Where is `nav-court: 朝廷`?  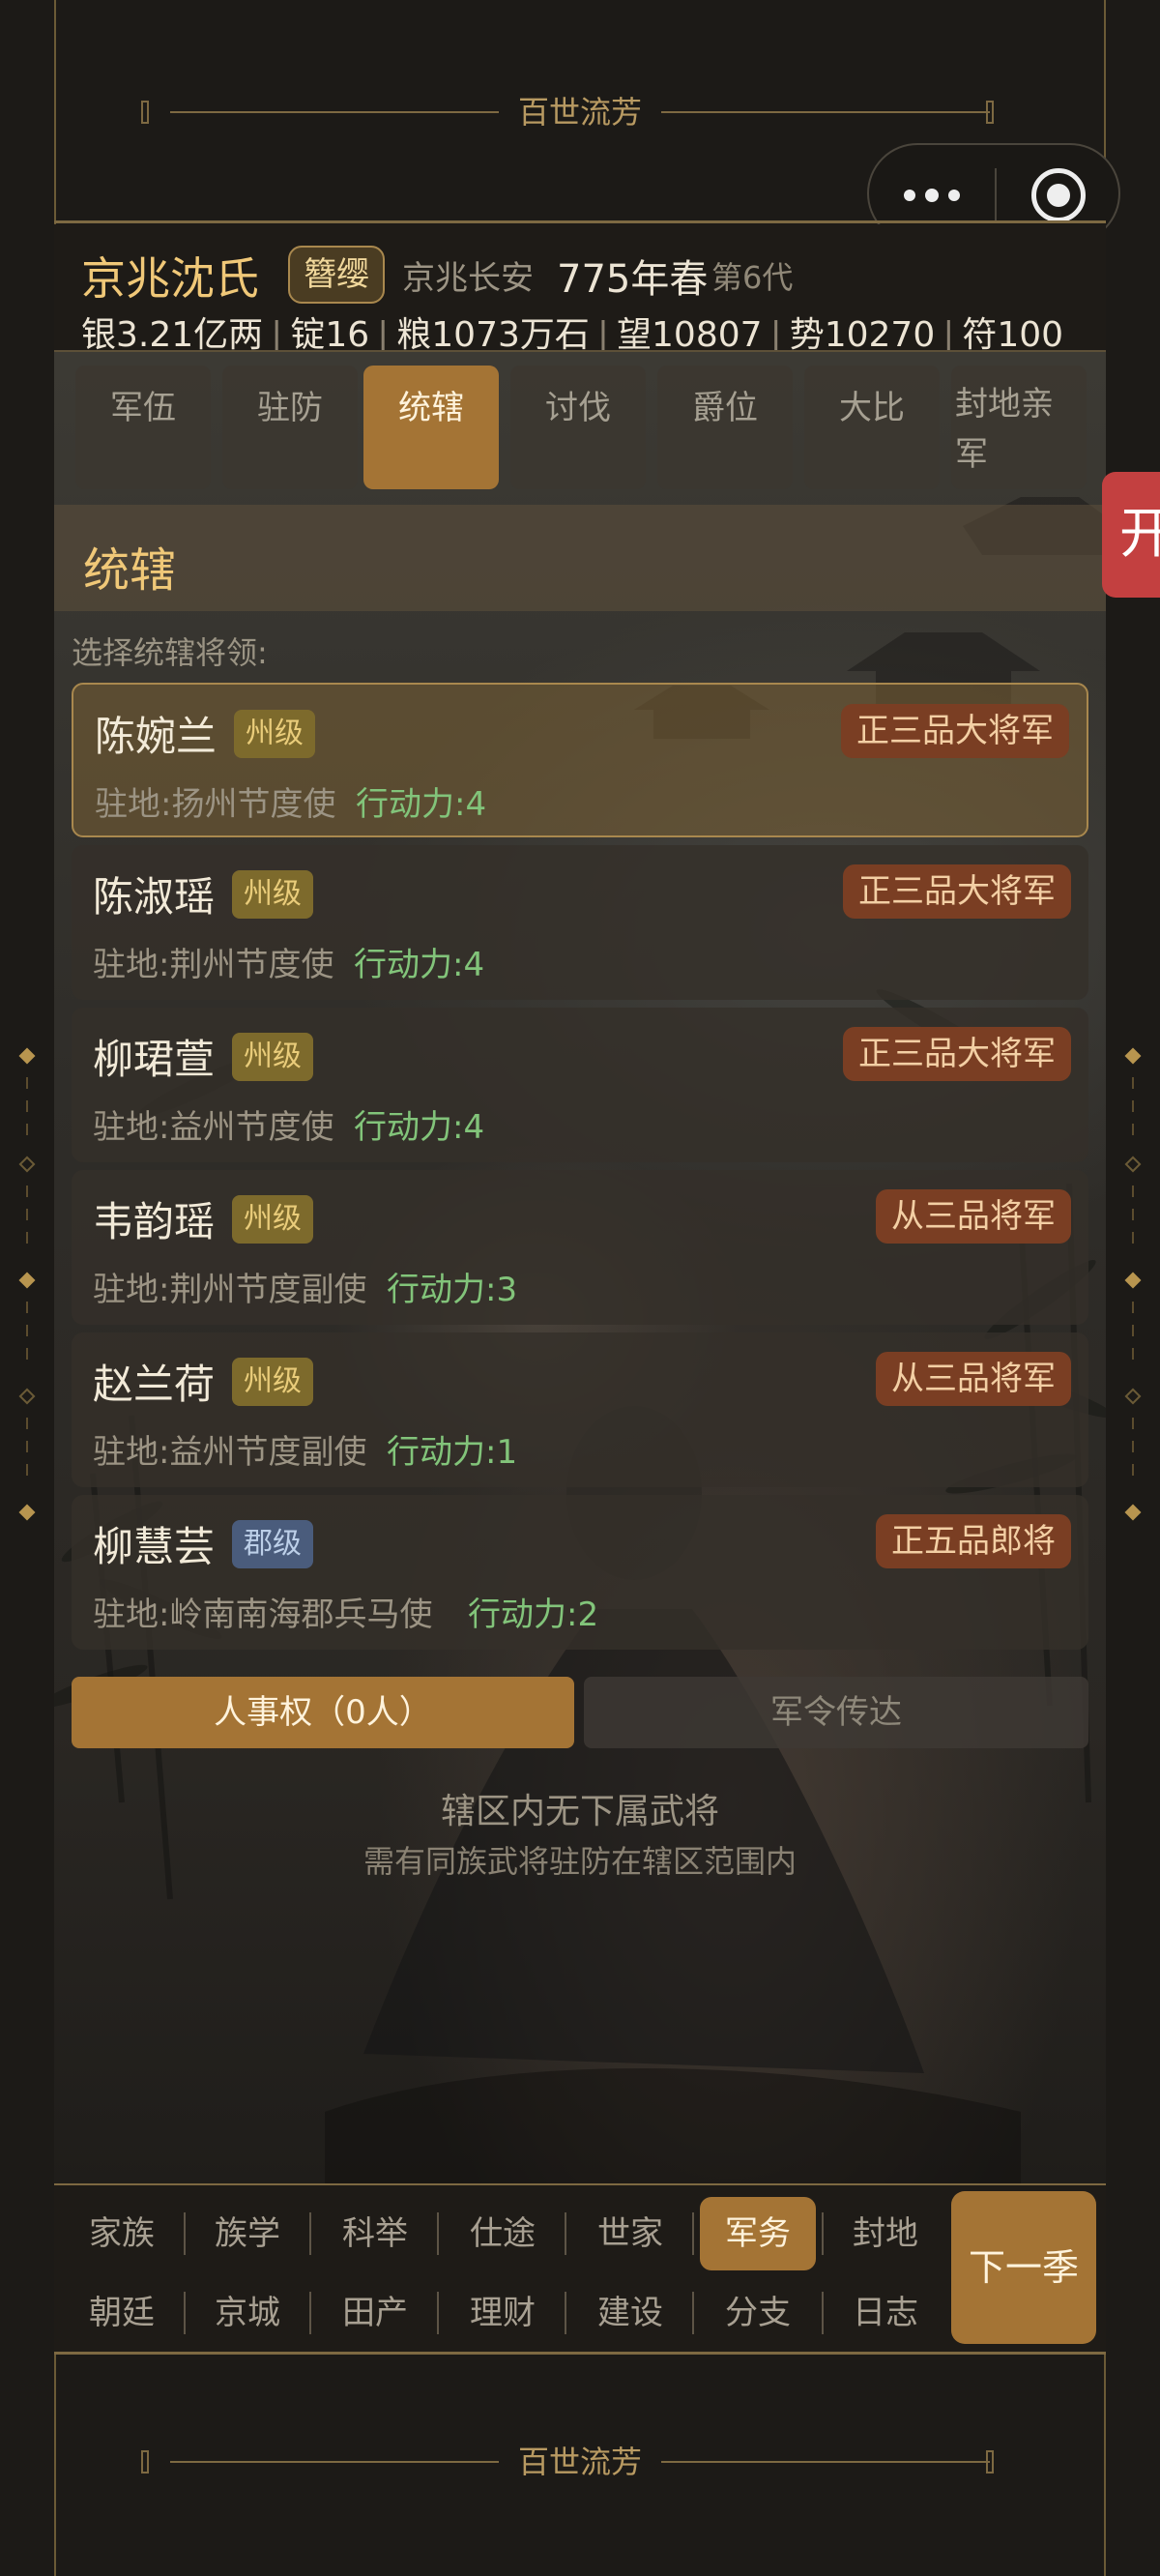
nav-court: 朝廷 is located at coordinates (122, 2313).